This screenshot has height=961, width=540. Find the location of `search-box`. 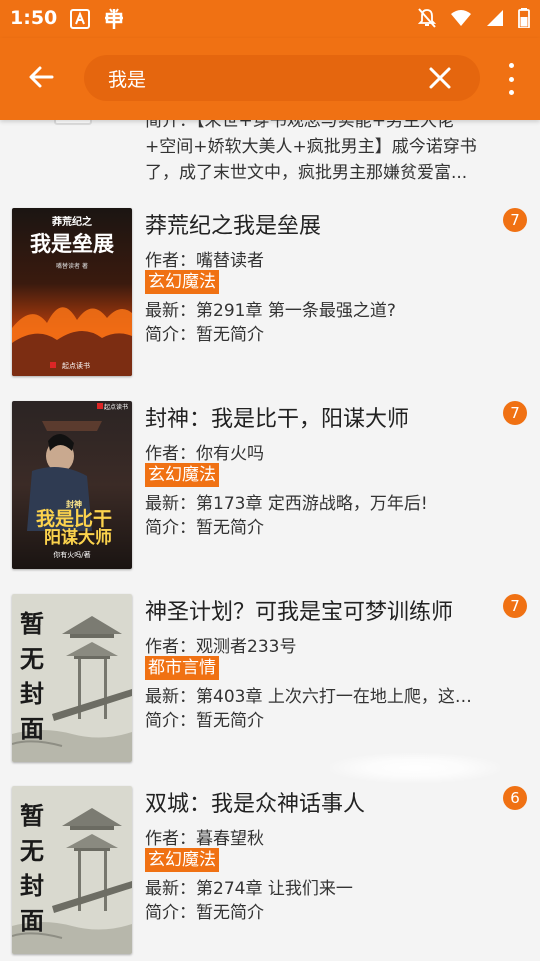

search-box is located at coordinates (282, 78).